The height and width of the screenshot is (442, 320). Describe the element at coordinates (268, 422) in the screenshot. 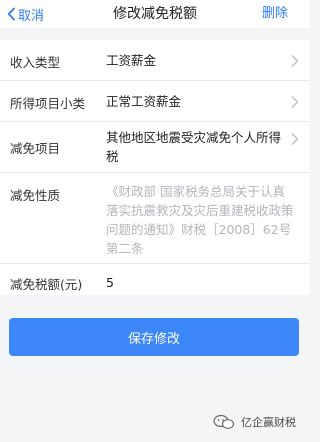

I see `watermark-text: 亿企赢财税` at that location.